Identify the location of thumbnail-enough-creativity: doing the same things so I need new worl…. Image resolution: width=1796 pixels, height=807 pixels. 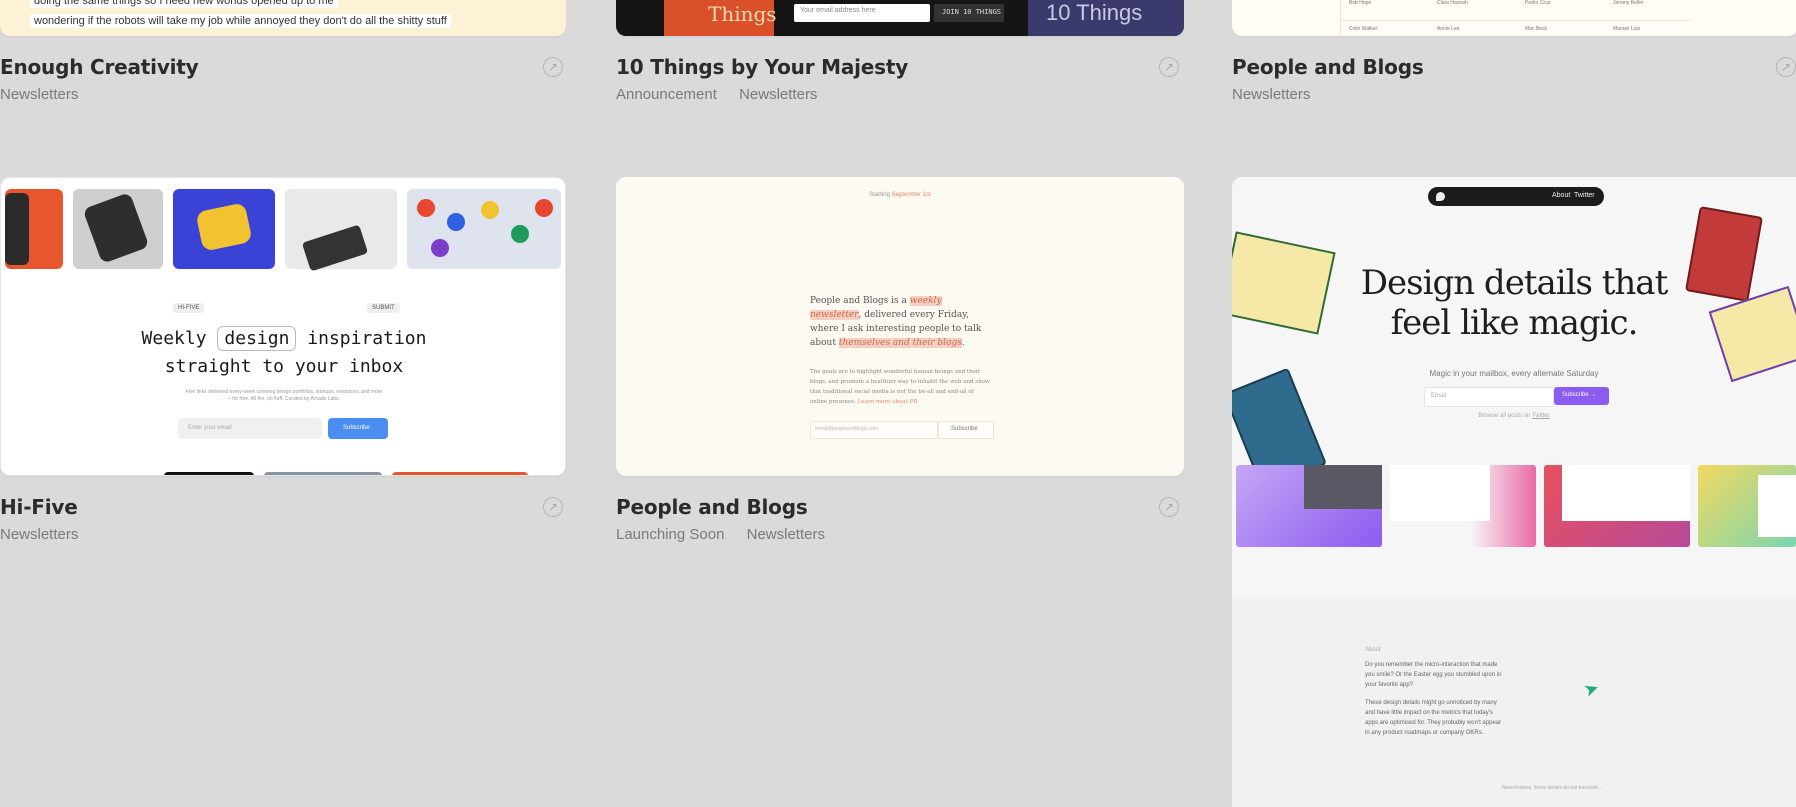
(283, 18).